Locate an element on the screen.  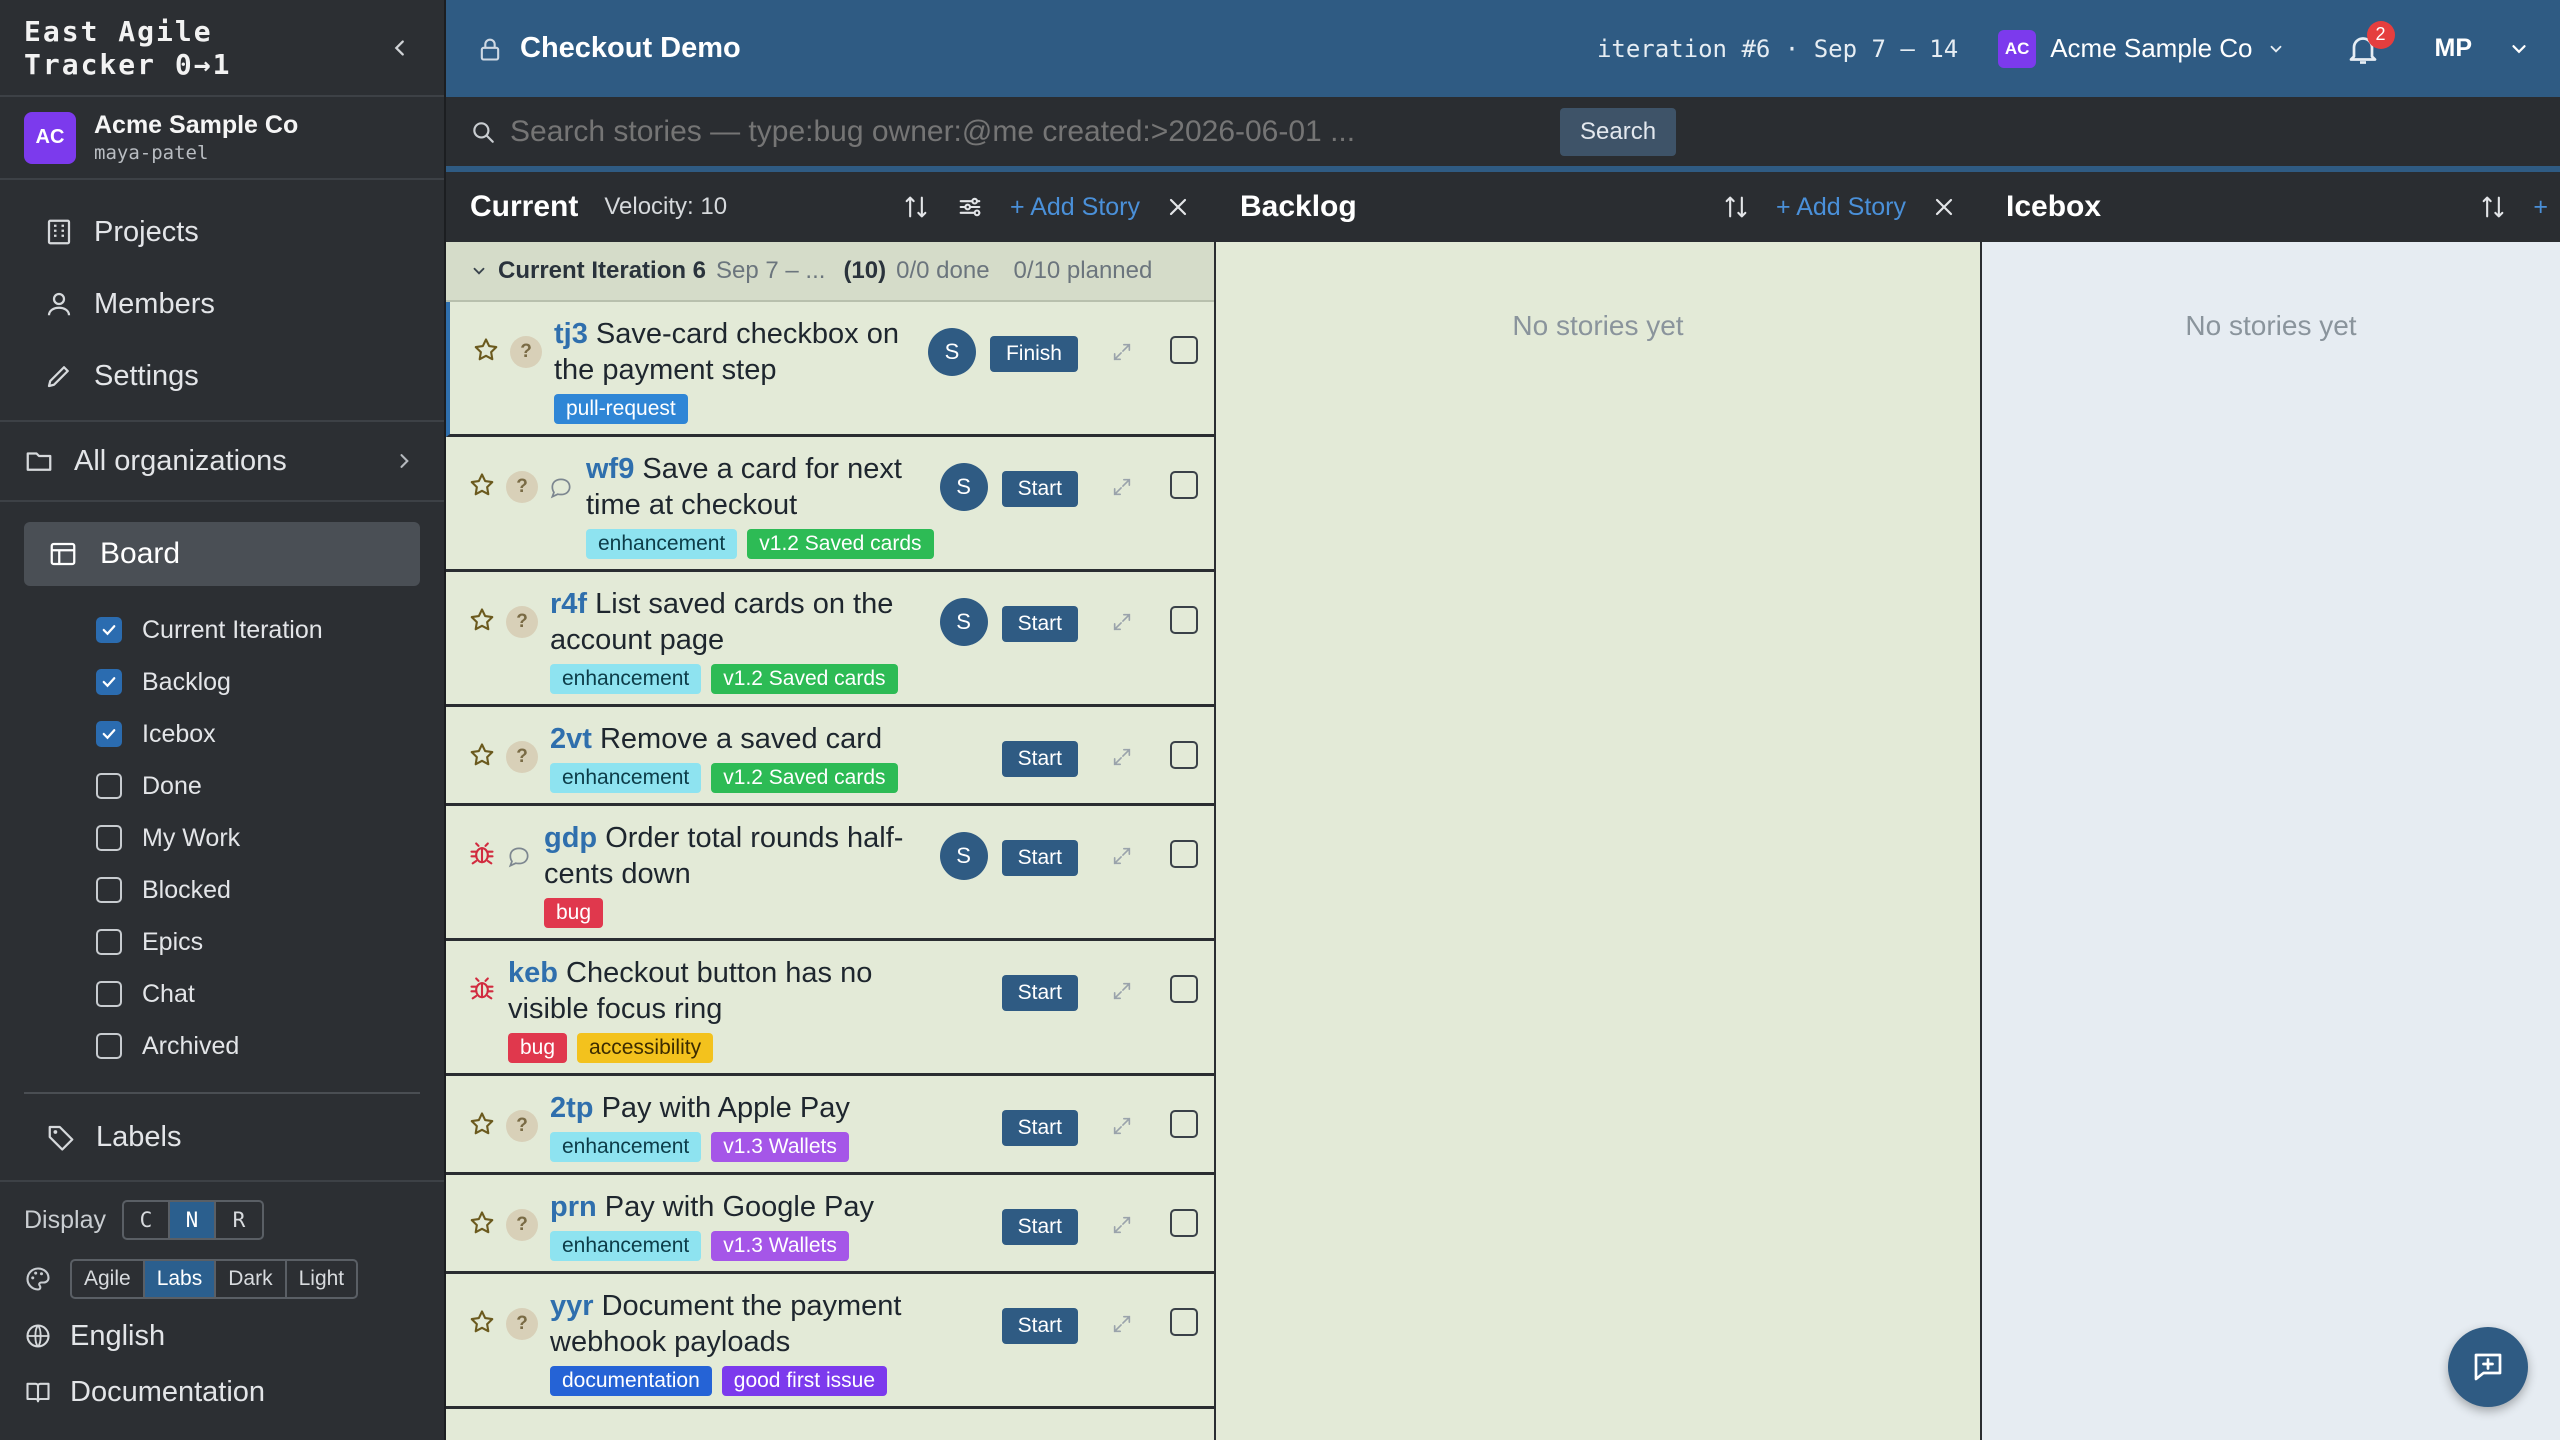
search-input is located at coordinates (1015, 131).